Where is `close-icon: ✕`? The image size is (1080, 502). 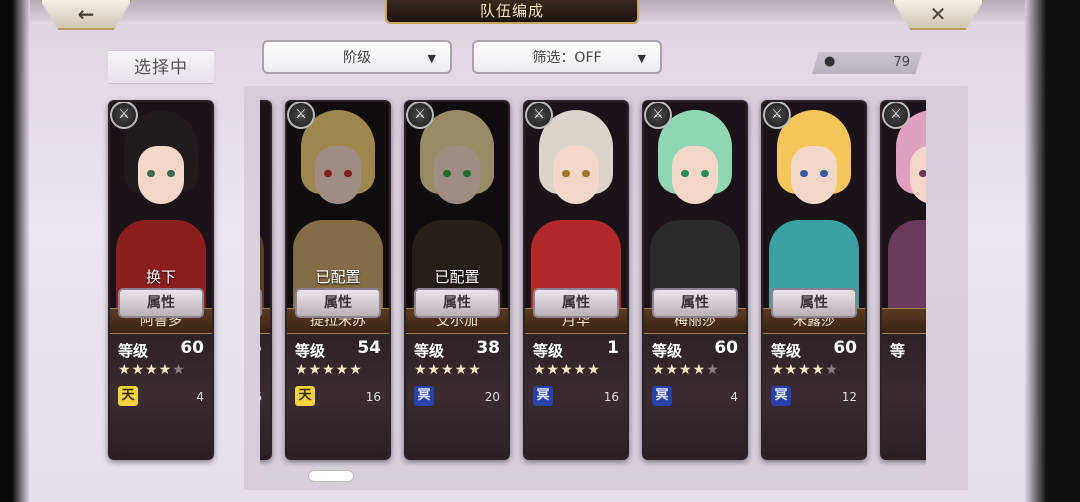 close-icon: ✕ is located at coordinates (938, 14).